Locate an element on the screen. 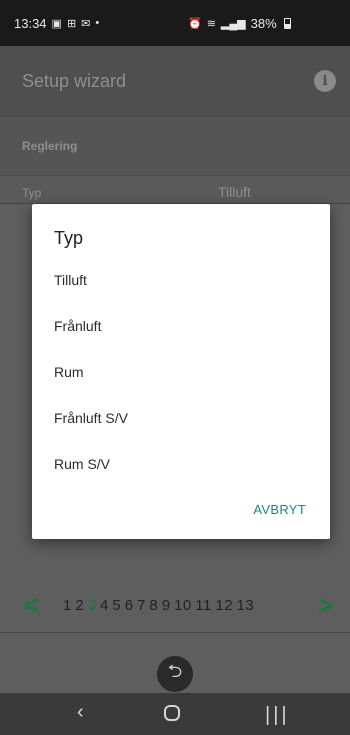 Image resolution: width=350 pixels, height=735 pixels. app-bar: Setup wizard i is located at coordinates (175, 81).